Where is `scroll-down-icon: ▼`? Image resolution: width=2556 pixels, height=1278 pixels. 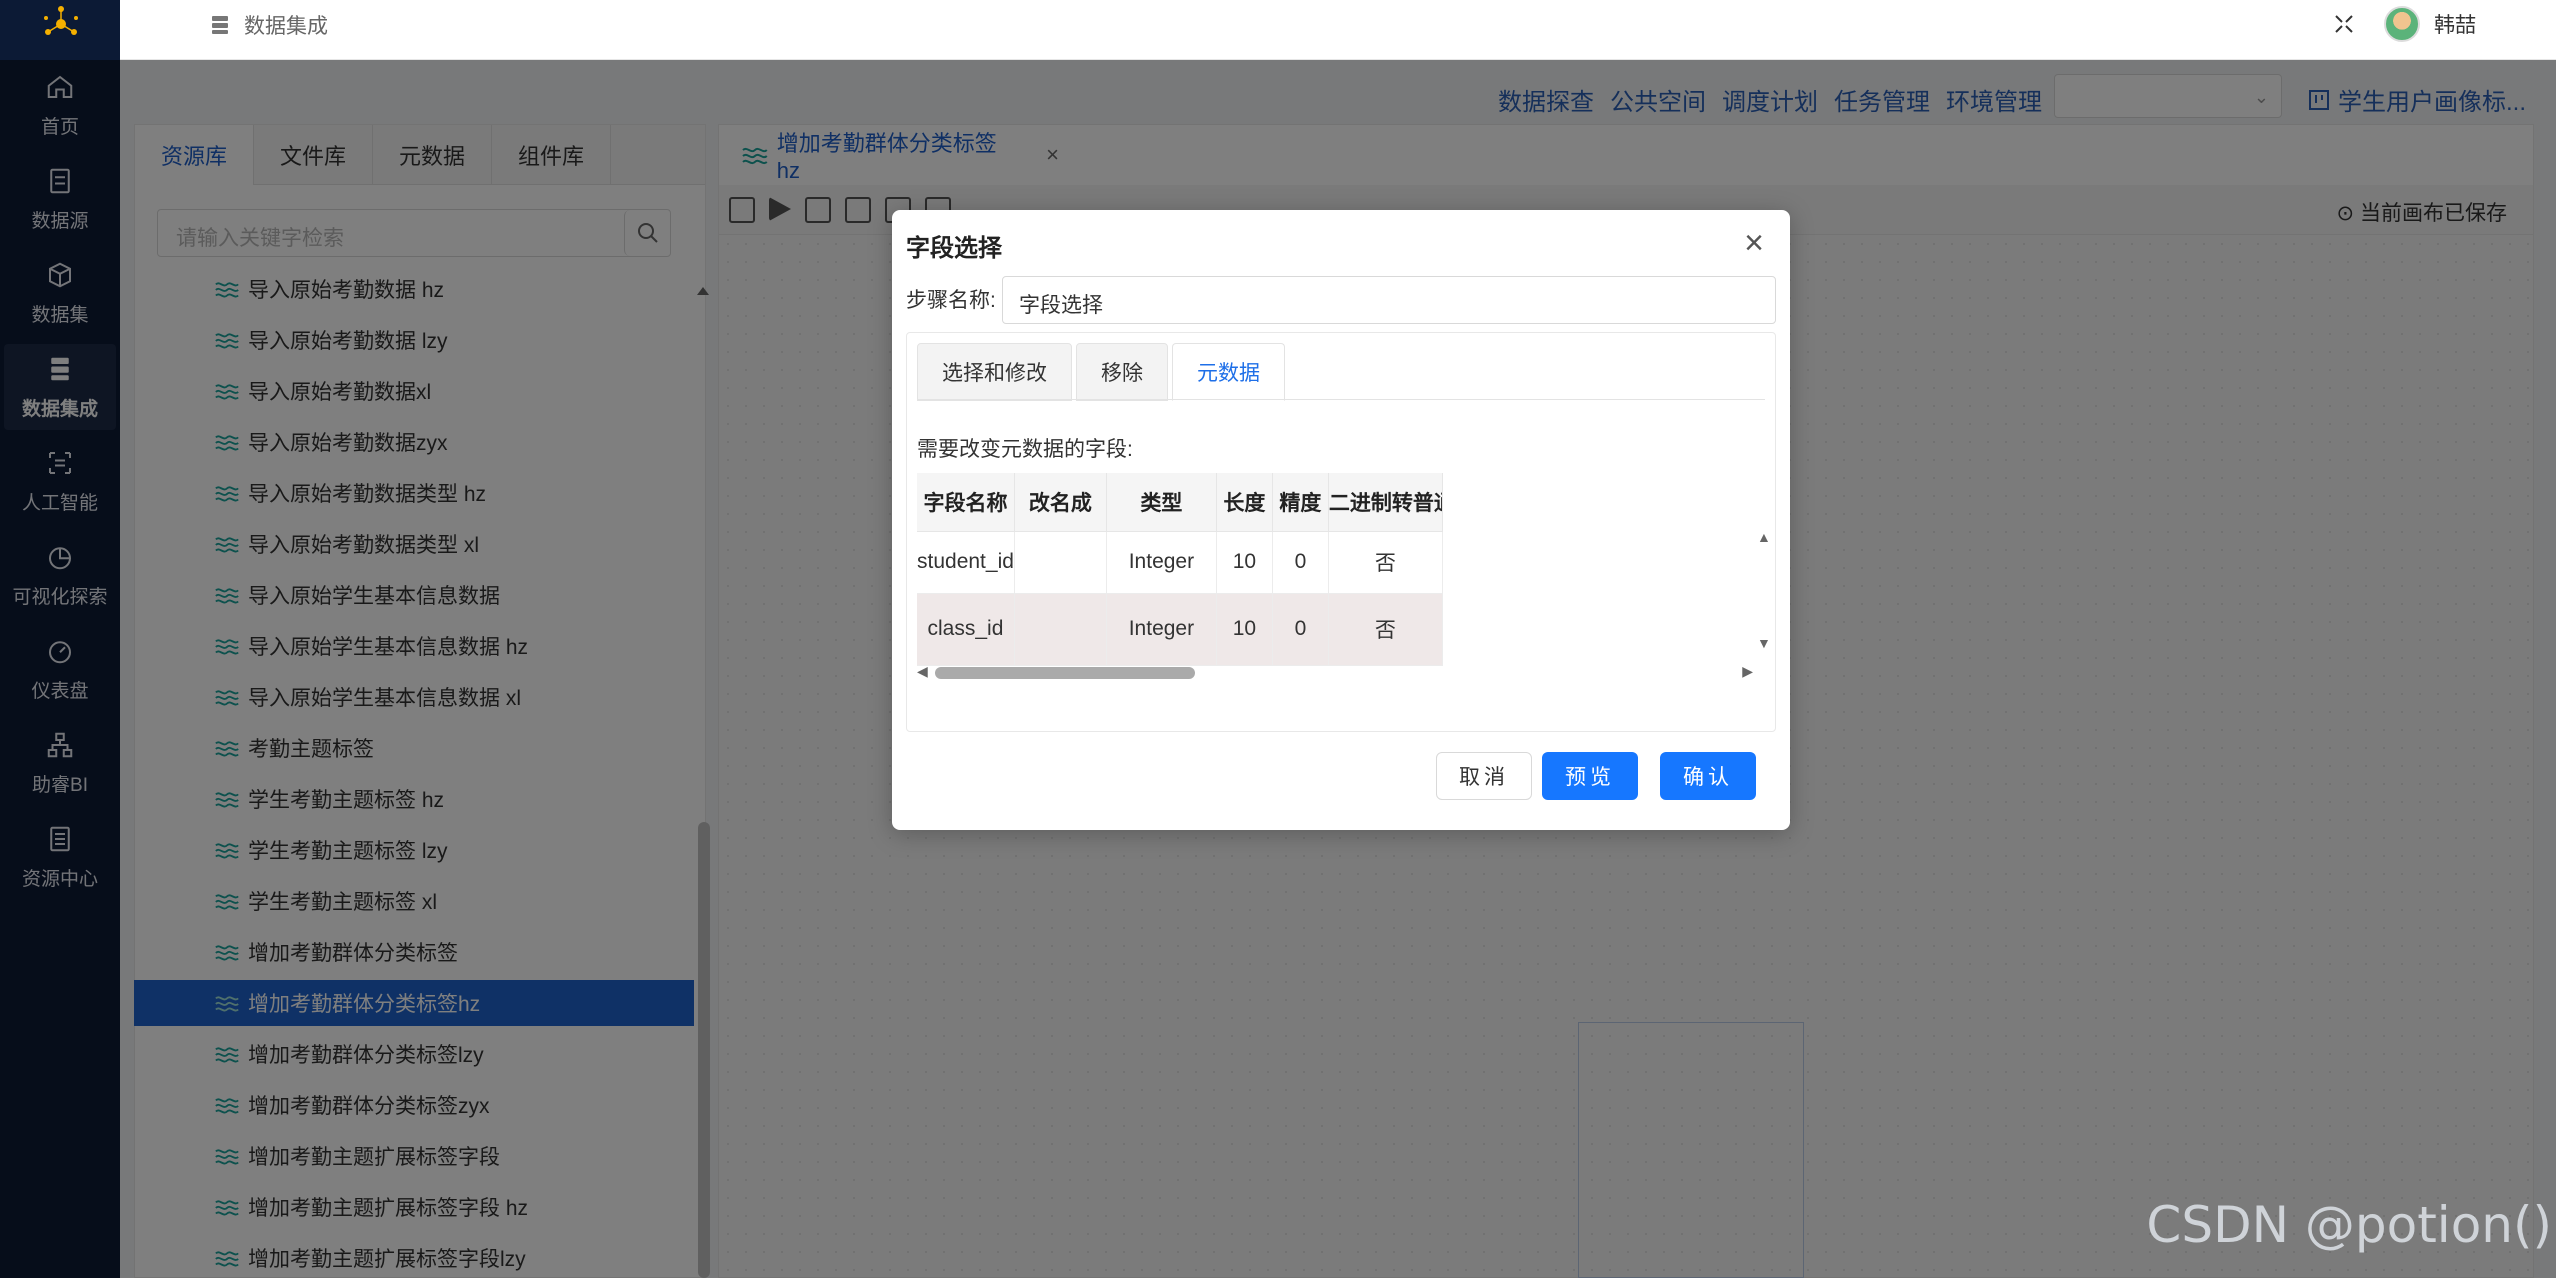
scroll-down-icon: ▼ is located at coordinates (1764, 643).